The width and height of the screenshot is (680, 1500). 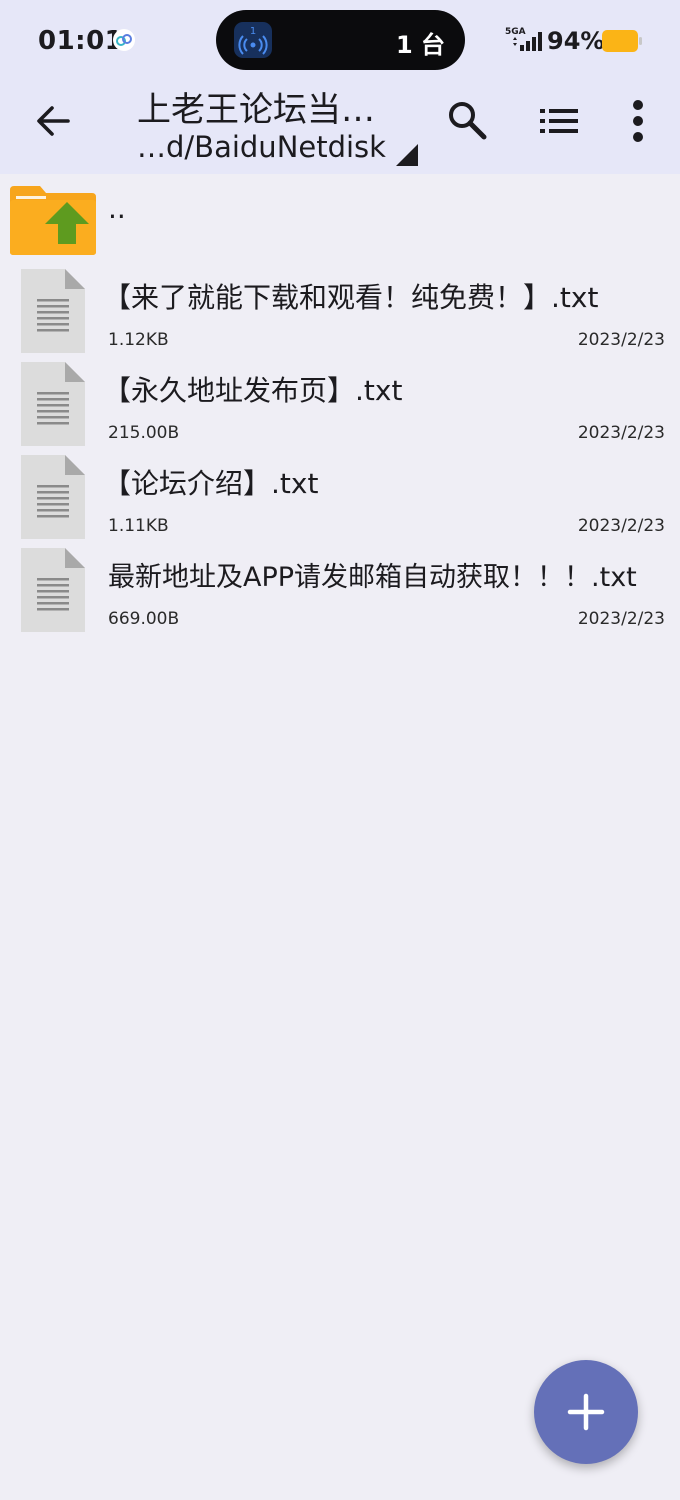 I want to click on battery-icon, so click(x=622, y=41).